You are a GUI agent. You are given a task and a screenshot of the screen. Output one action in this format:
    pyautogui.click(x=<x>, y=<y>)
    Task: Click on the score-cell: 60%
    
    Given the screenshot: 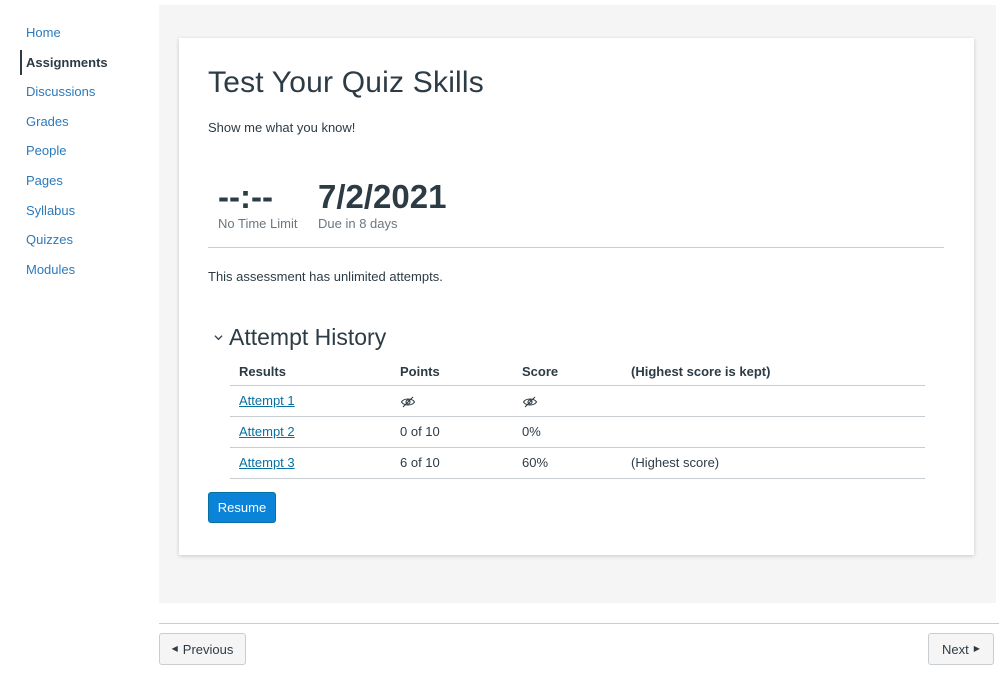 What is the action you would take?
    pyautogui.click(x=567, y=463)
    